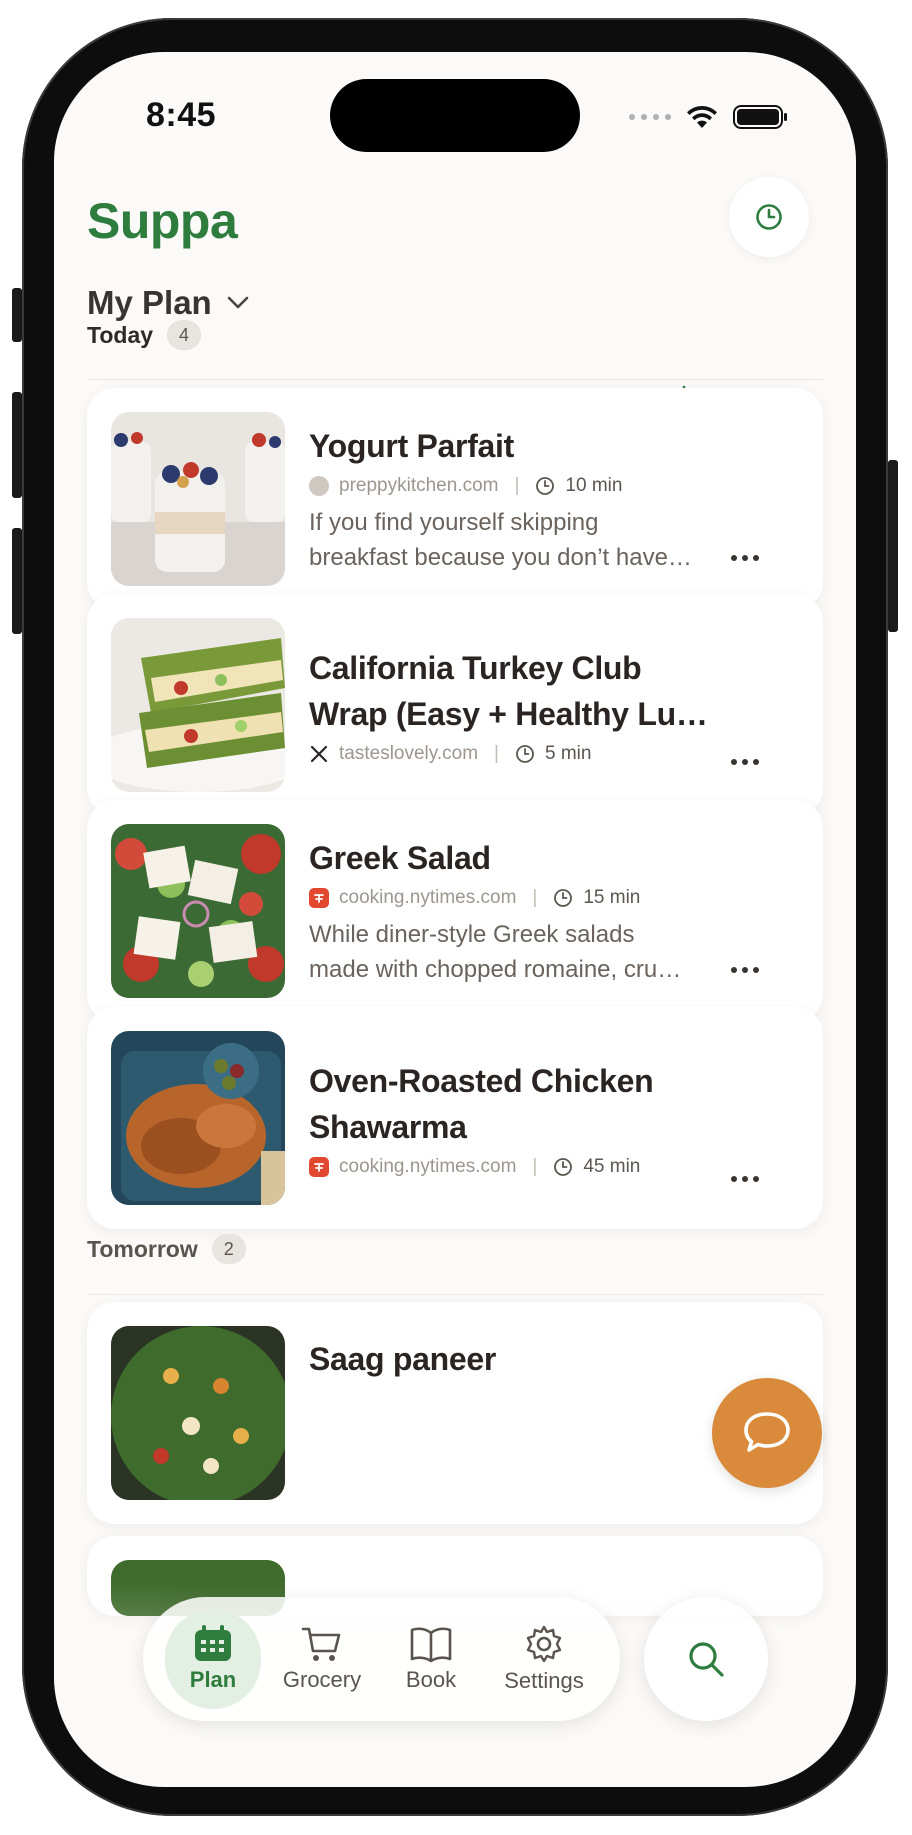 This screenshot has width=912, height=1835. I want to click on chat-button, so click(767, 1433).